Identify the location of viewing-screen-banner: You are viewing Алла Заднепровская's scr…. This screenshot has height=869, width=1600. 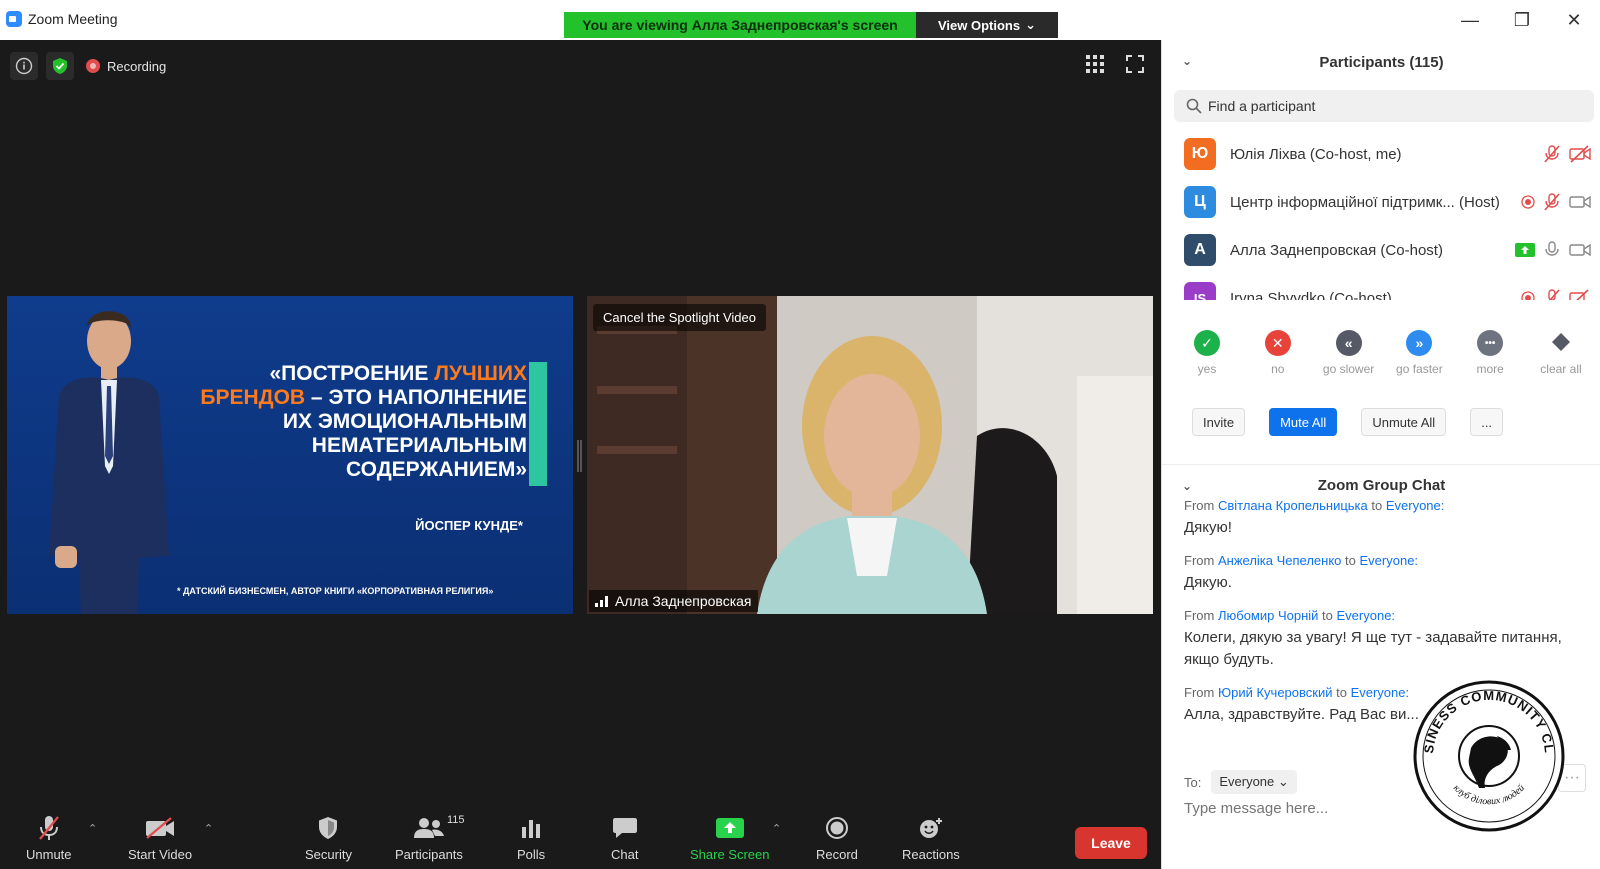
(740, 25).